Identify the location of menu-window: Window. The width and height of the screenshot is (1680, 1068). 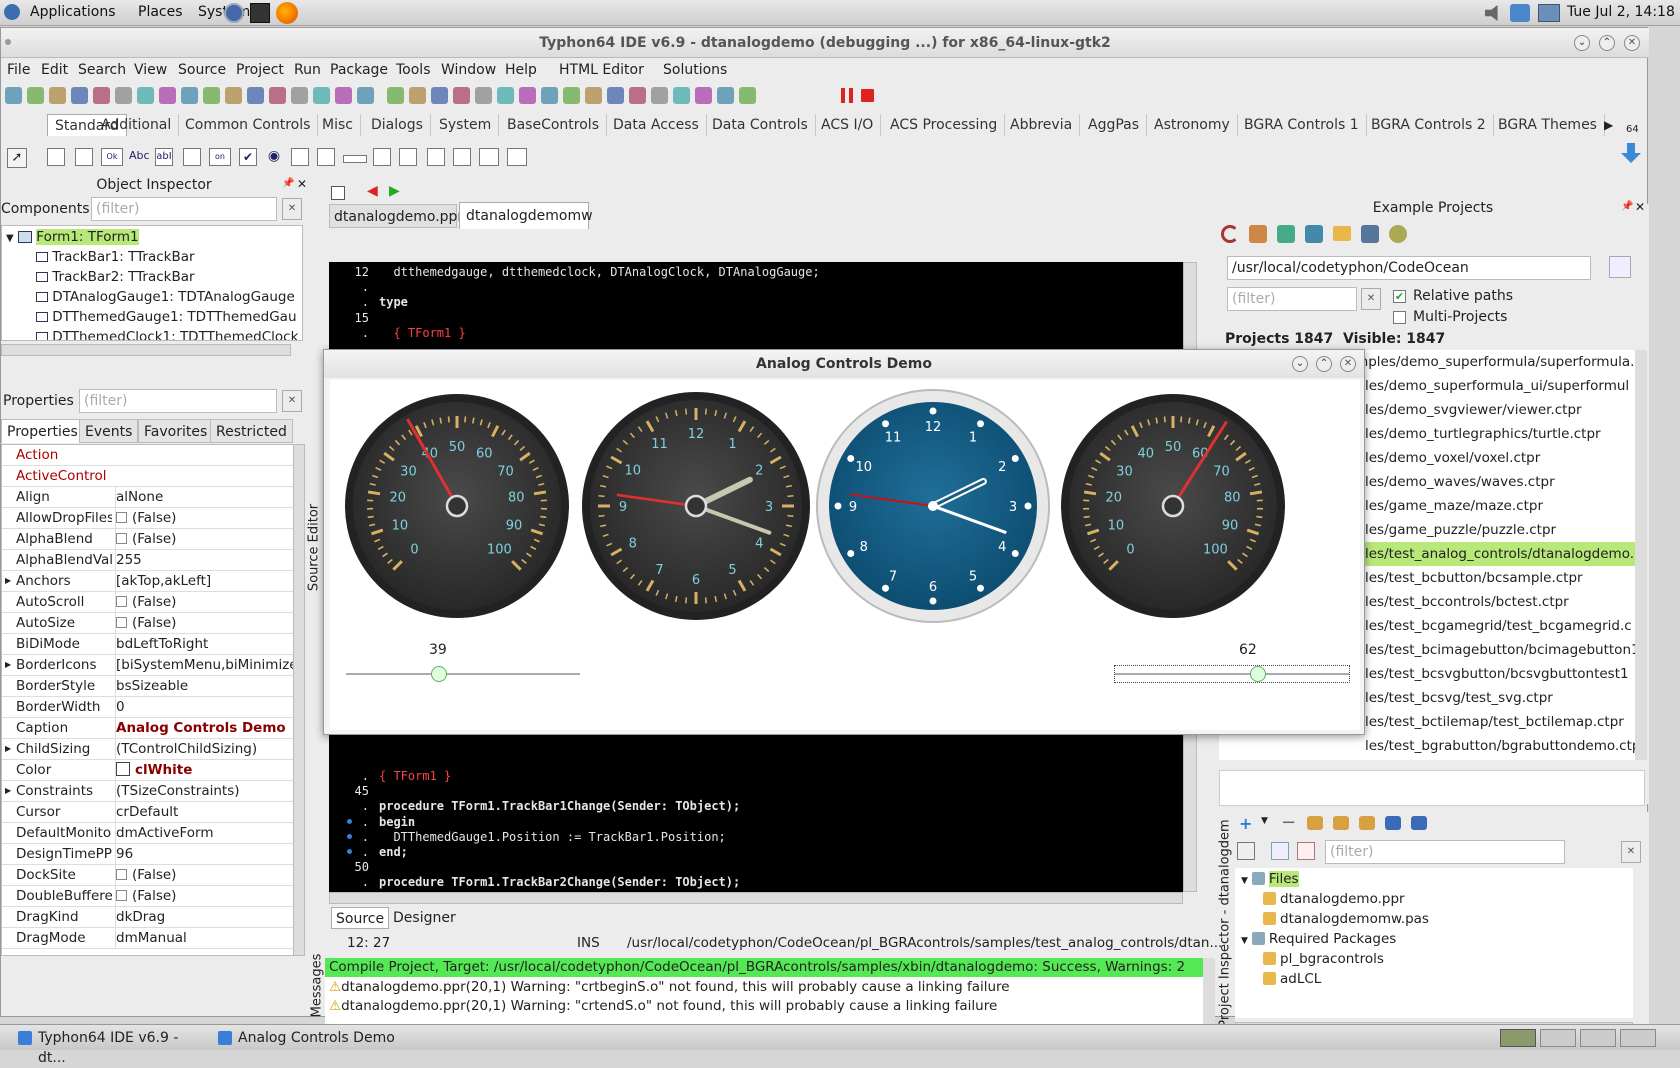
(468, 70).